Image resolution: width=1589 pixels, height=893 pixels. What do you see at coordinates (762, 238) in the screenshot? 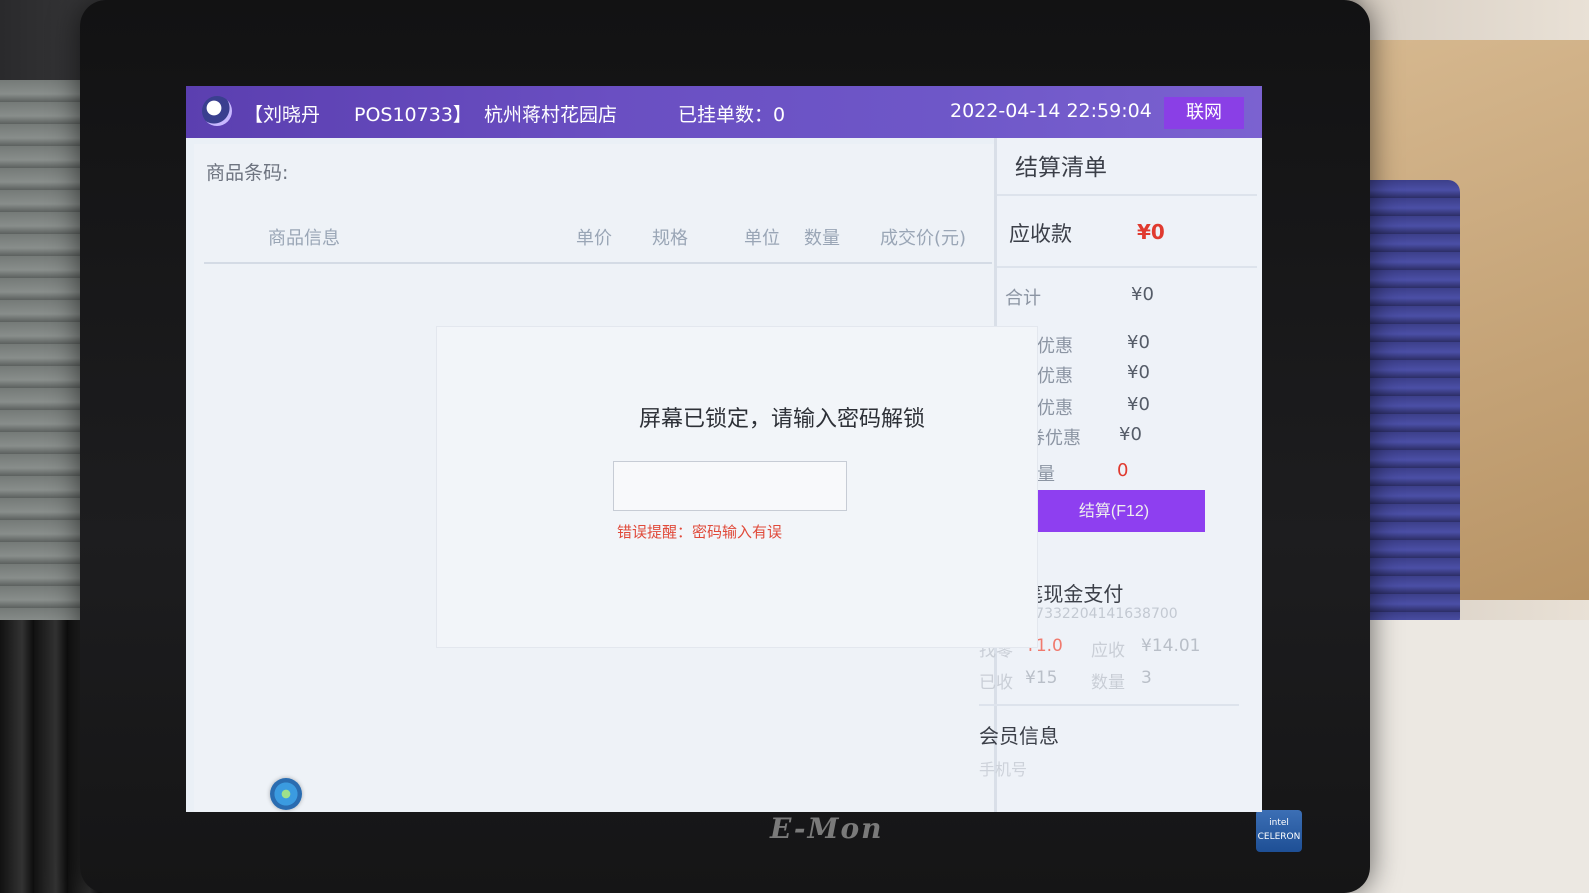
I see `column-unit: 单位` at bounding box center [762, 238].